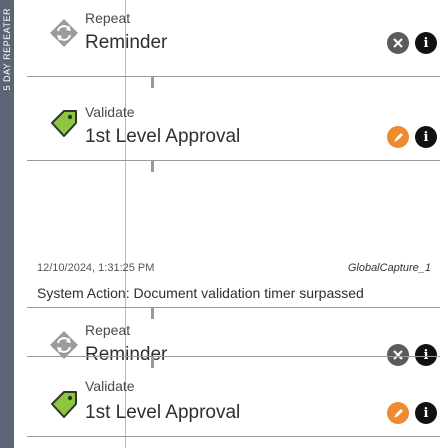  I want to click on side-rail: 5 DAY REPEATER, so click(7, 224).